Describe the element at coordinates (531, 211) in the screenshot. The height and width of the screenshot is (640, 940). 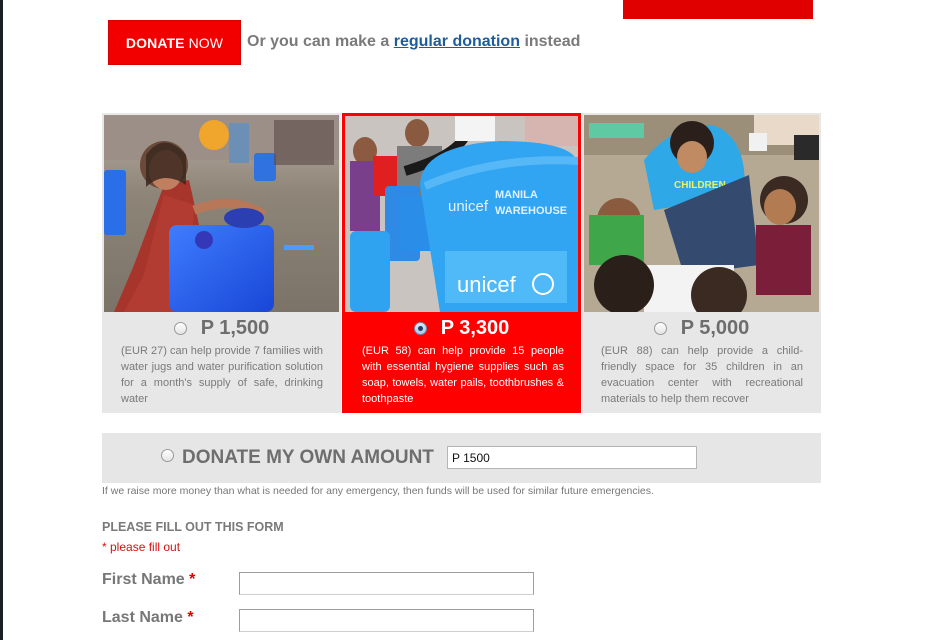
I see `warehouse-text: WAREHOUSE` at that location.